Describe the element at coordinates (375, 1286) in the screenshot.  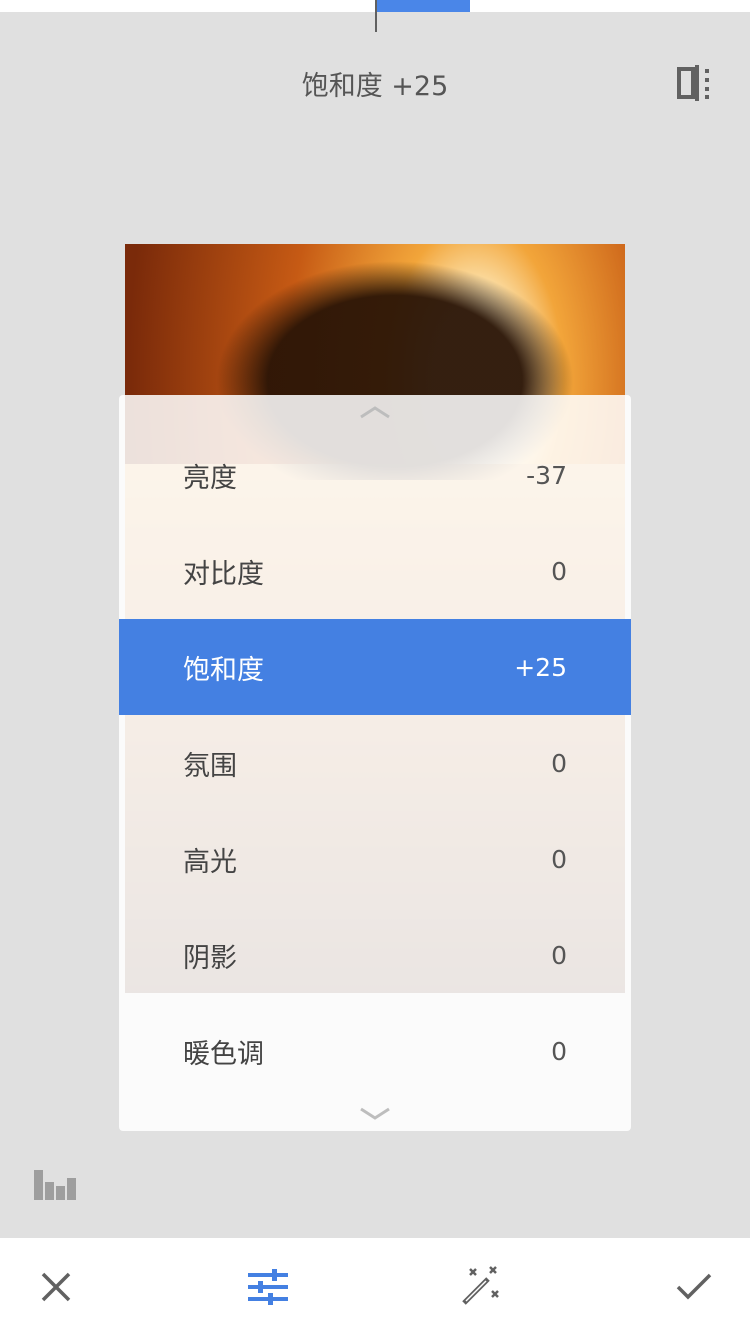
I see `bottom-toolbar` at that location.